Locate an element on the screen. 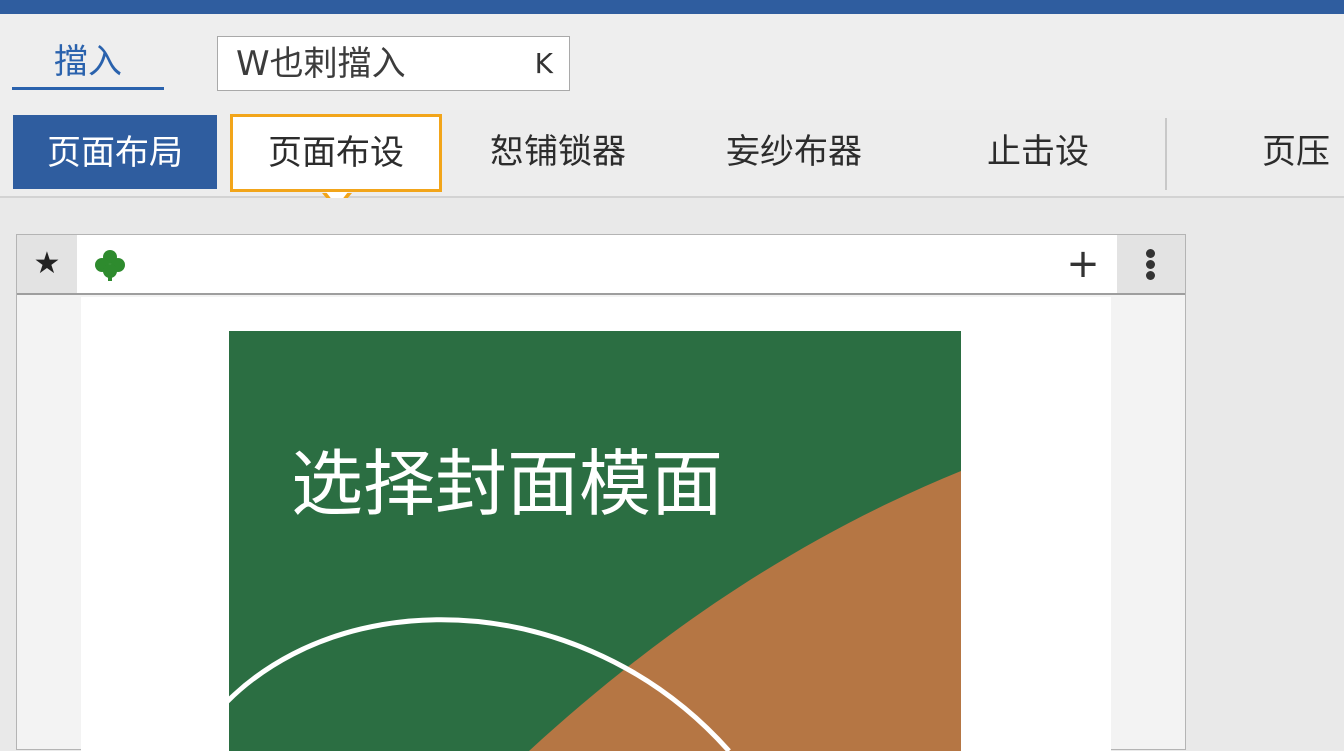 The height and width of the screenshot is (751, 1344). window-title-strip is located at coordinates (672, 7).